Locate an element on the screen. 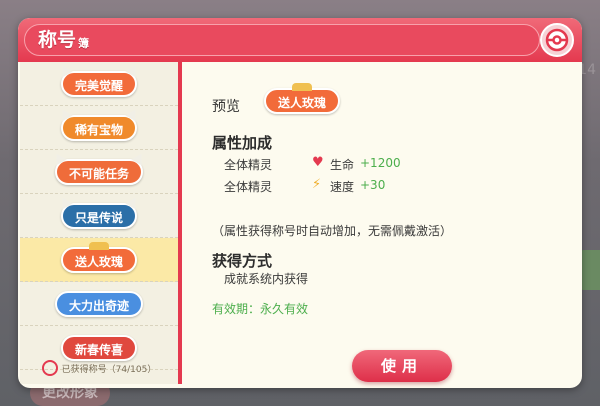 The width and height of the screenshot is (600, 406). title-badge: 不可能任务 is located at coordinates (99, 167).